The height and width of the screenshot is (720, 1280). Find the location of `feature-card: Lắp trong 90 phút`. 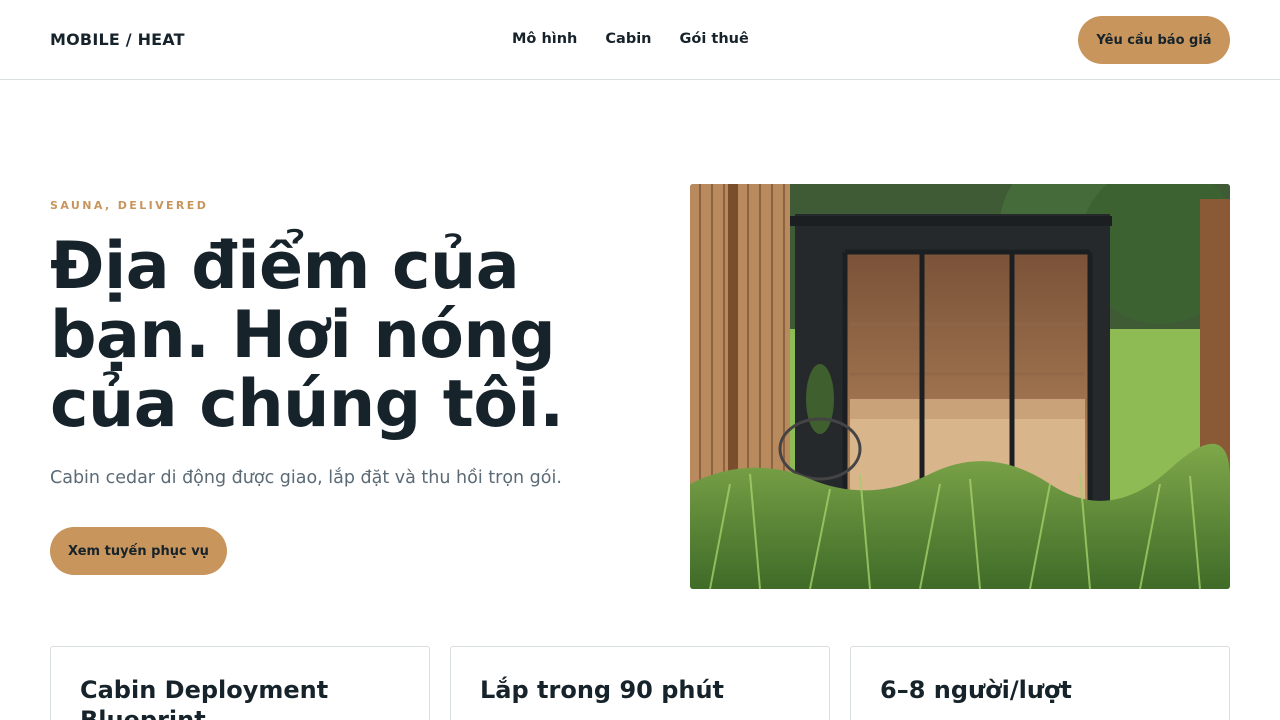

feature-card: Lắp trong 90 phút is located at coordinates (640, 683).